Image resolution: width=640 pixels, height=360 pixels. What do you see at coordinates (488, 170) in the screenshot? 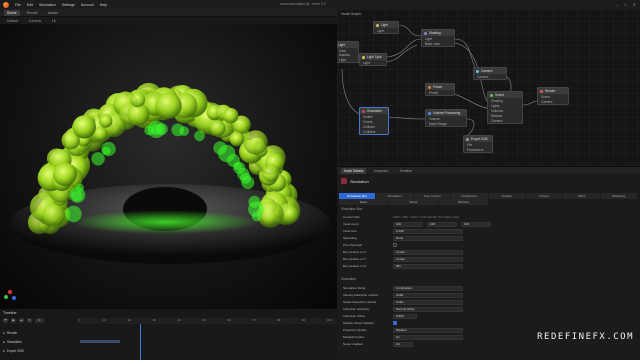
I see `properties-tabs: Node Details Inspector Timeline` at bounding box center [488, 170].